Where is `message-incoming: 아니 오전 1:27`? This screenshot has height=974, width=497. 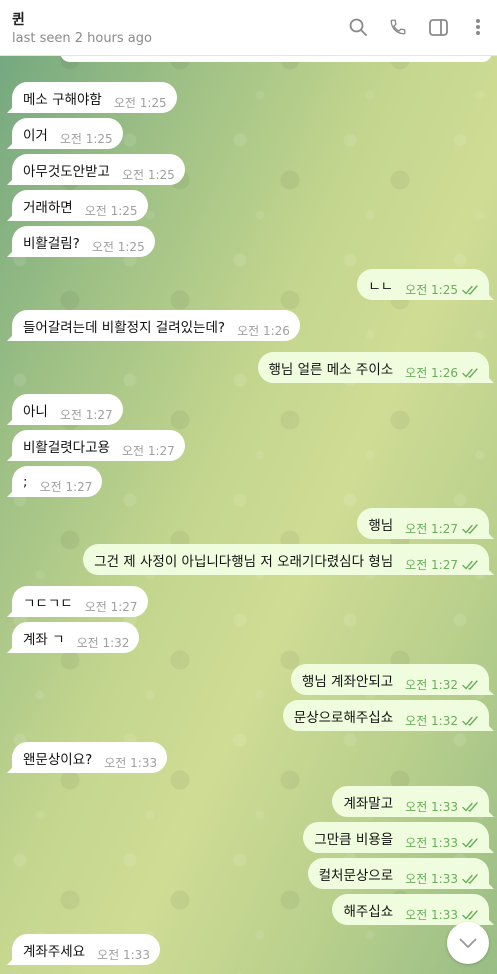 message-incoming: 아니 오전 1:27 is located at coordinates (67, 409).